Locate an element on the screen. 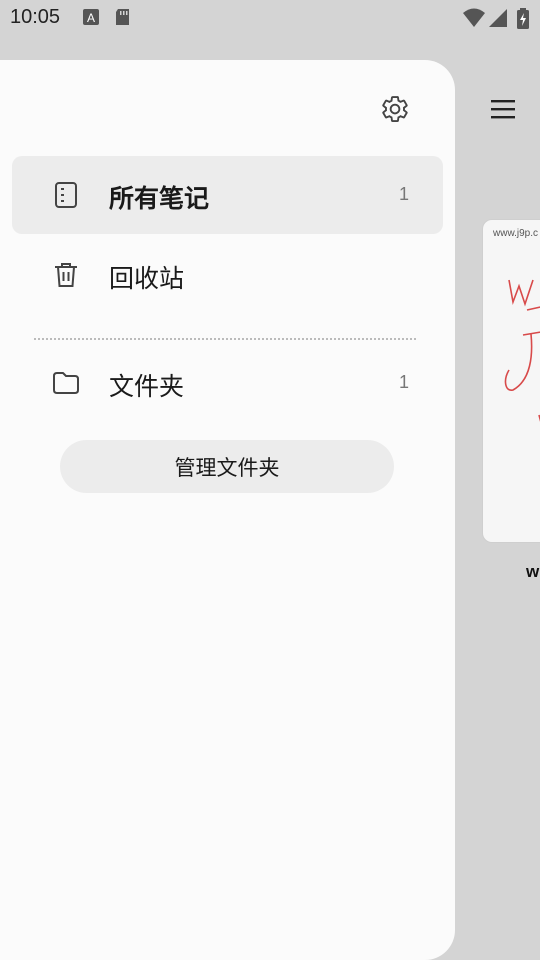 This screenshot has width=540, height=960. nav-item-recycle-bin: 回收站 is located at coordinates (227, 275).